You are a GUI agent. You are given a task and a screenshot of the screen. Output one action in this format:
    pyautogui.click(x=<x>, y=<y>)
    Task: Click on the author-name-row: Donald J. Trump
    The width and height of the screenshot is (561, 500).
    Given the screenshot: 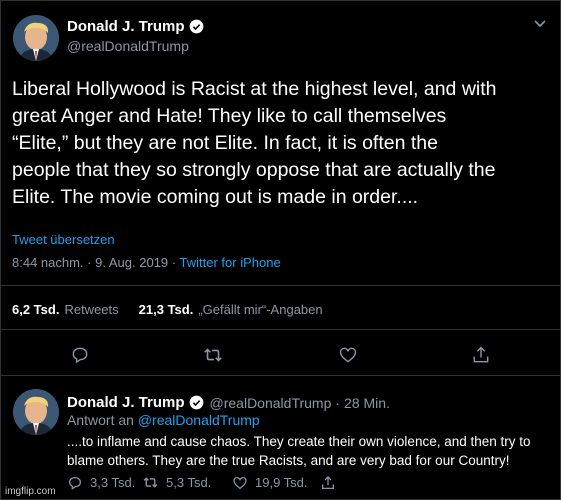 What is the action you would take?
    pyautogui.click(x=135, y=26)
    